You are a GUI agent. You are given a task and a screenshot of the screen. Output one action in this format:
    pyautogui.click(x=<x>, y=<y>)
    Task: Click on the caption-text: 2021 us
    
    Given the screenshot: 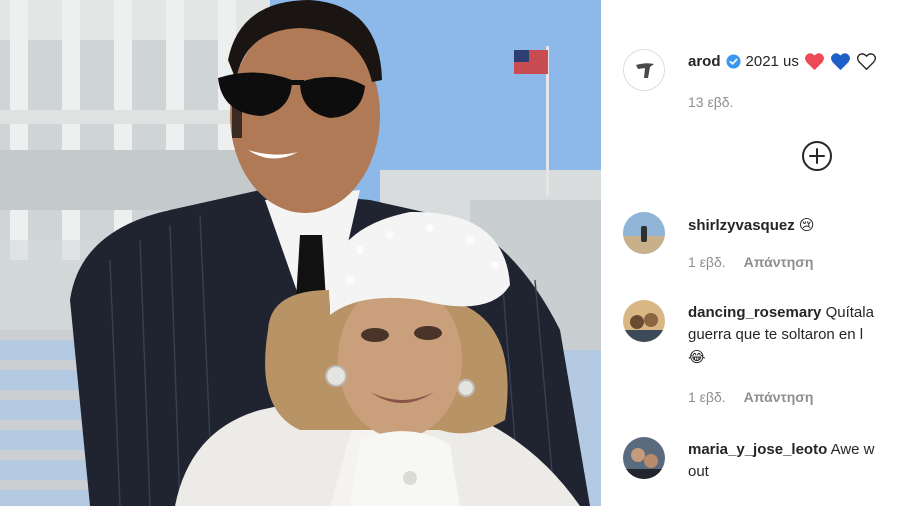 What is the action you would take?
    pyautogui.click(x=772, y=61)
    